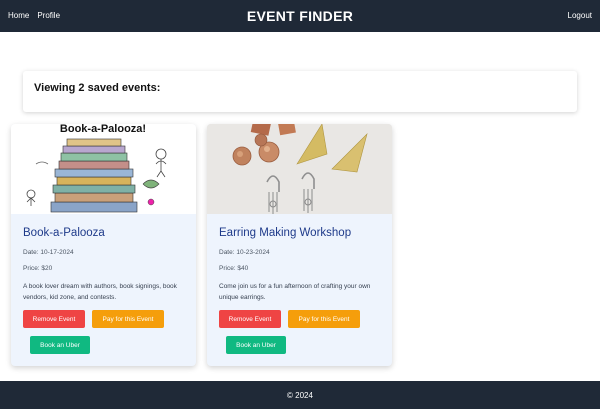  I want to click on top-navbar: Home Profile EVENT FINDER Logout, so click(300, 16).